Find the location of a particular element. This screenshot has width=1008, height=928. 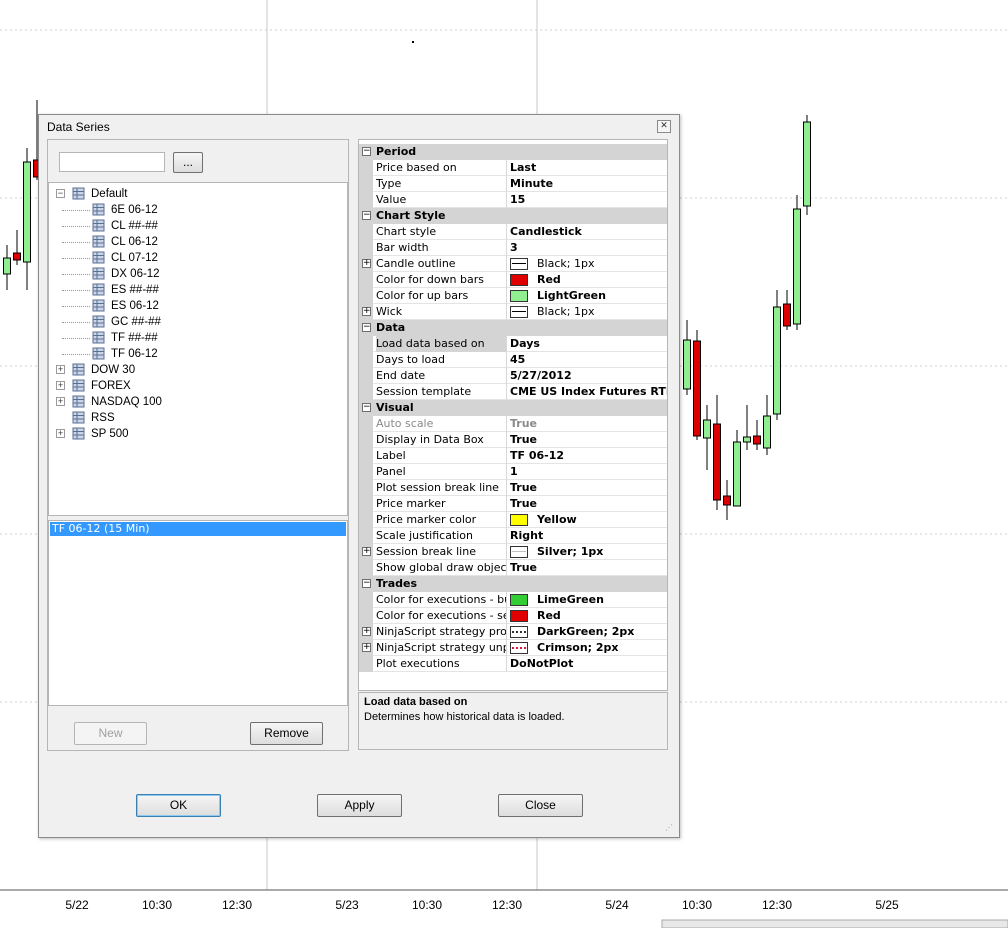

property-row: Color for executions - sell Red is located at coordinates (513, 616).